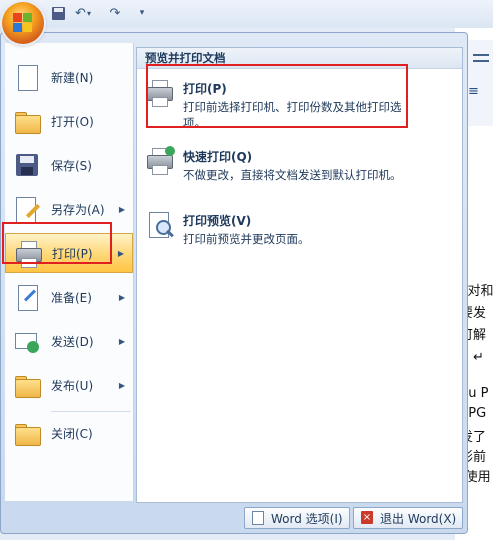  What do you see at coordinates (299, 58) in the screenshot?
I see `submenu-header: 预览并打印文档` at bounding box center [299, 58].